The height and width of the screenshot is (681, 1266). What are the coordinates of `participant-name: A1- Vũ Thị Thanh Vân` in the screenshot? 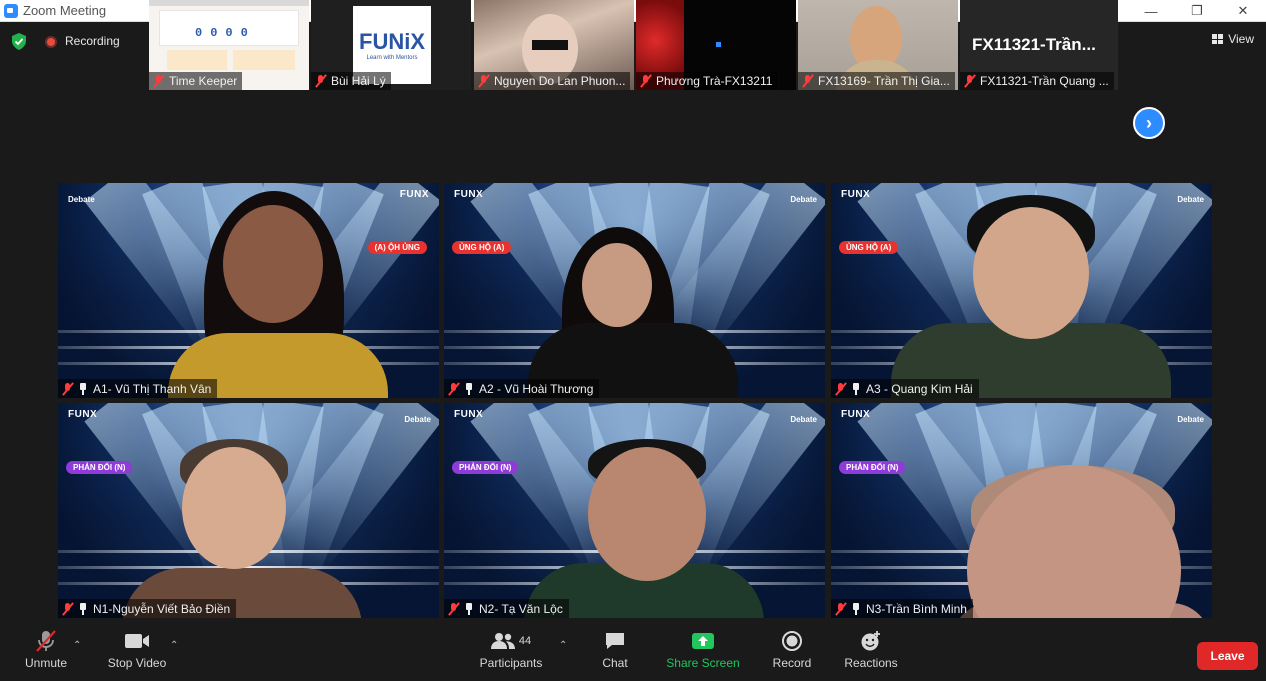 It's located at (152, 388).